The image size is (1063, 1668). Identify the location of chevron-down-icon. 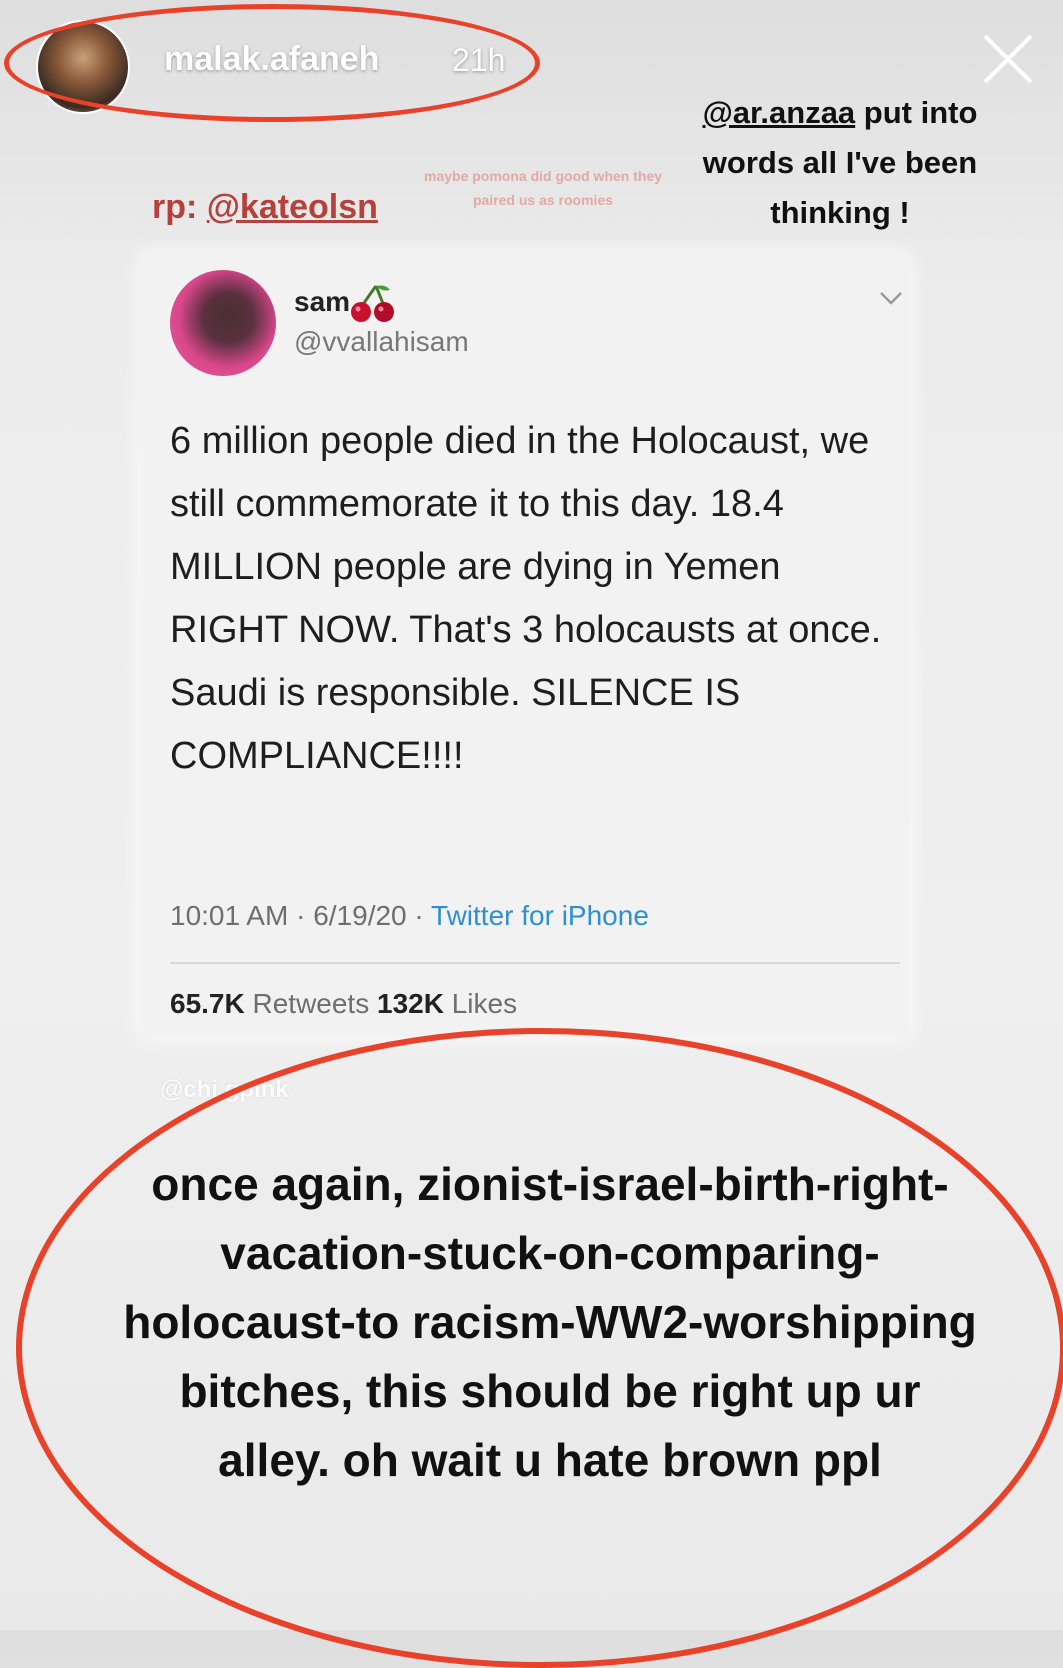
(891, 298).